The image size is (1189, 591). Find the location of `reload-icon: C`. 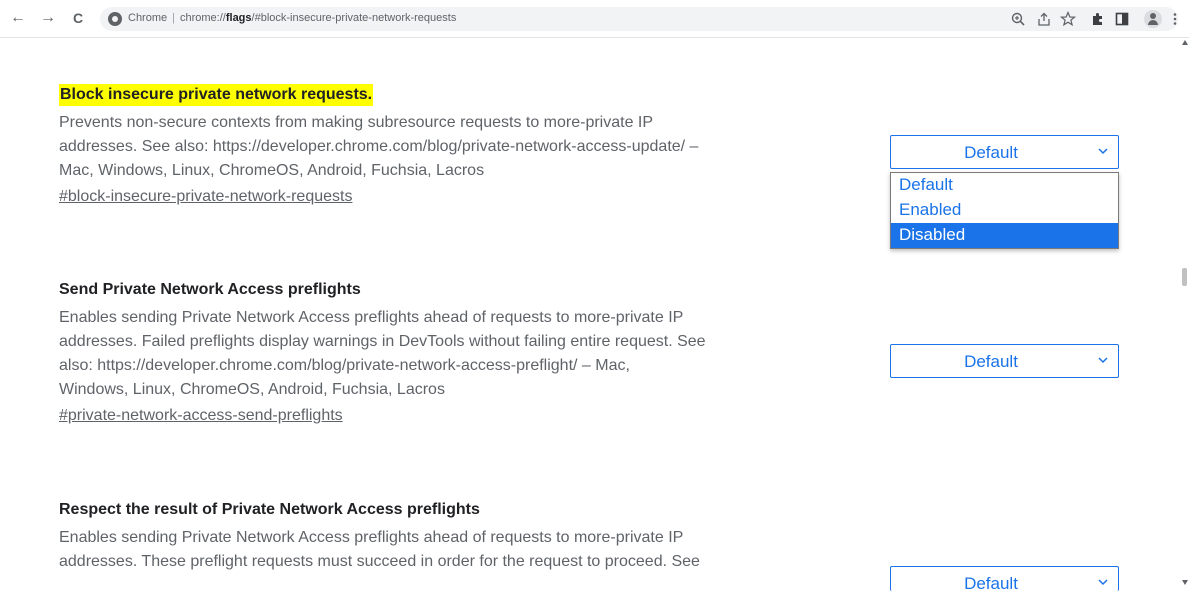

reload-icon: C is located at coordinates (78, 18).